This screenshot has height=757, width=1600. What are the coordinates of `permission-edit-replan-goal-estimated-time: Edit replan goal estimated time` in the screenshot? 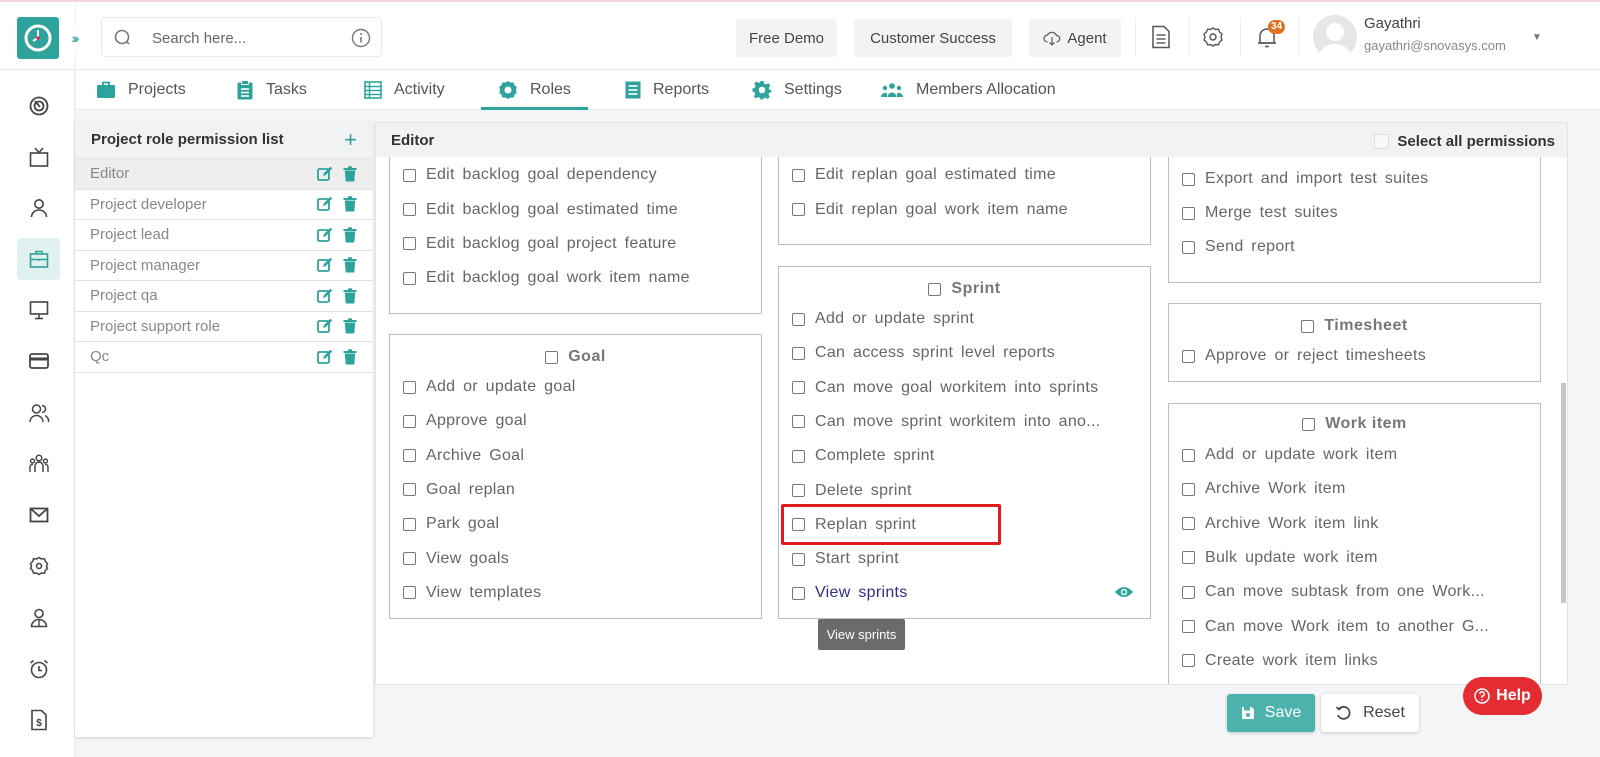 It's located at (924, 175).